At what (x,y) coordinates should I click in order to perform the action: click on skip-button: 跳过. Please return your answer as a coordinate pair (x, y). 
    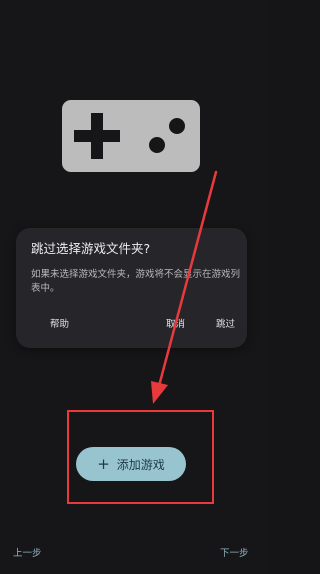
    Looking at the image, I should click on (225, 323).